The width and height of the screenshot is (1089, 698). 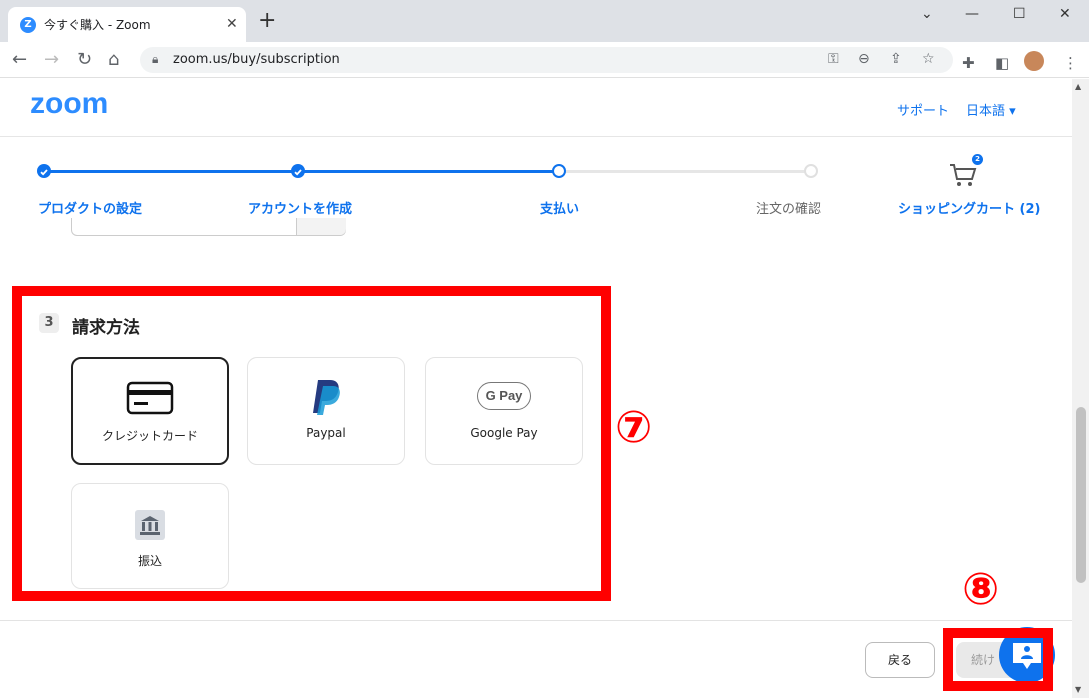 I want to click on support-link: サポート, so click(x=923, y=109).